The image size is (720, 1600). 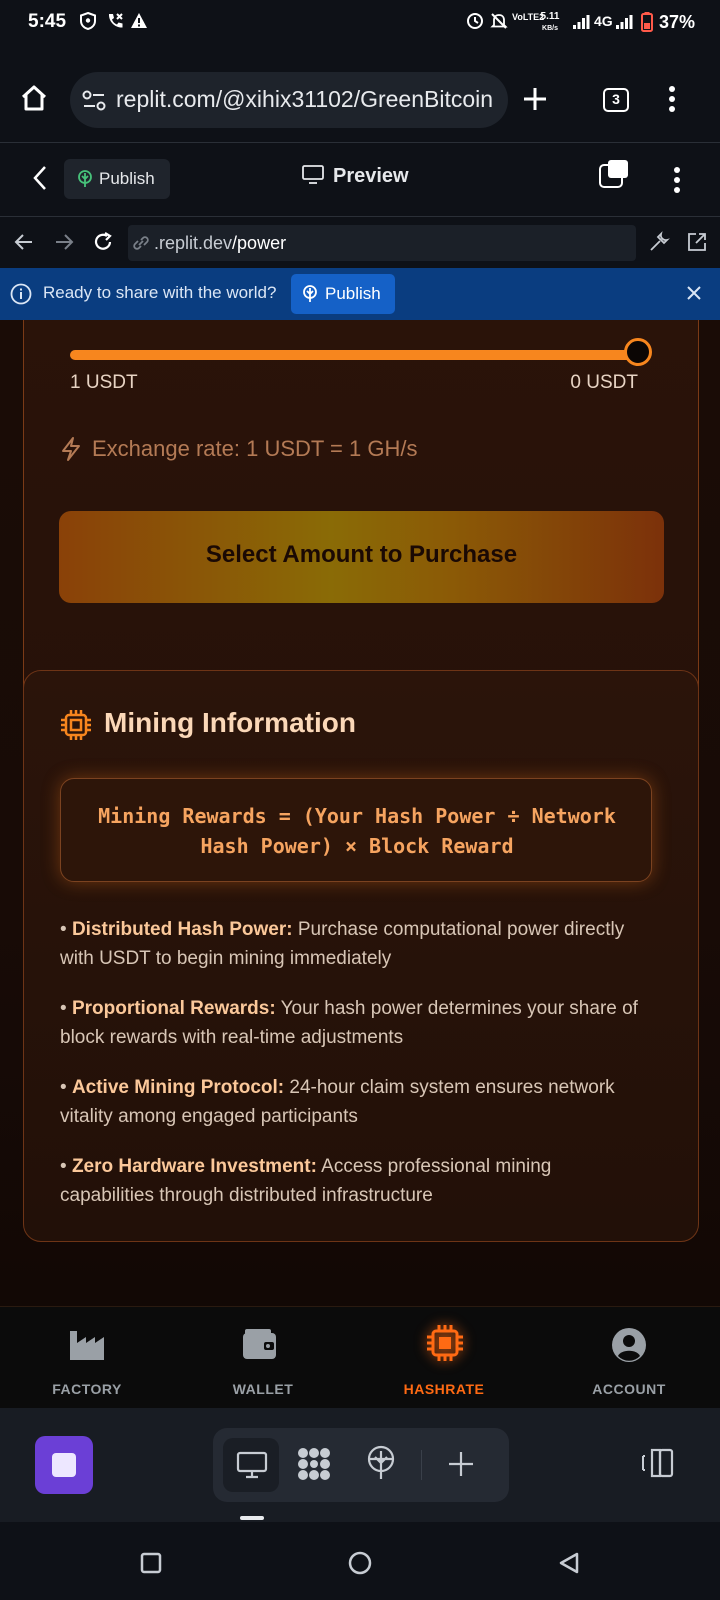 What do you see at coordinates (371, 176) in the screenshot?
I see `preview-title: Preview` at bounding box center [371, 176].